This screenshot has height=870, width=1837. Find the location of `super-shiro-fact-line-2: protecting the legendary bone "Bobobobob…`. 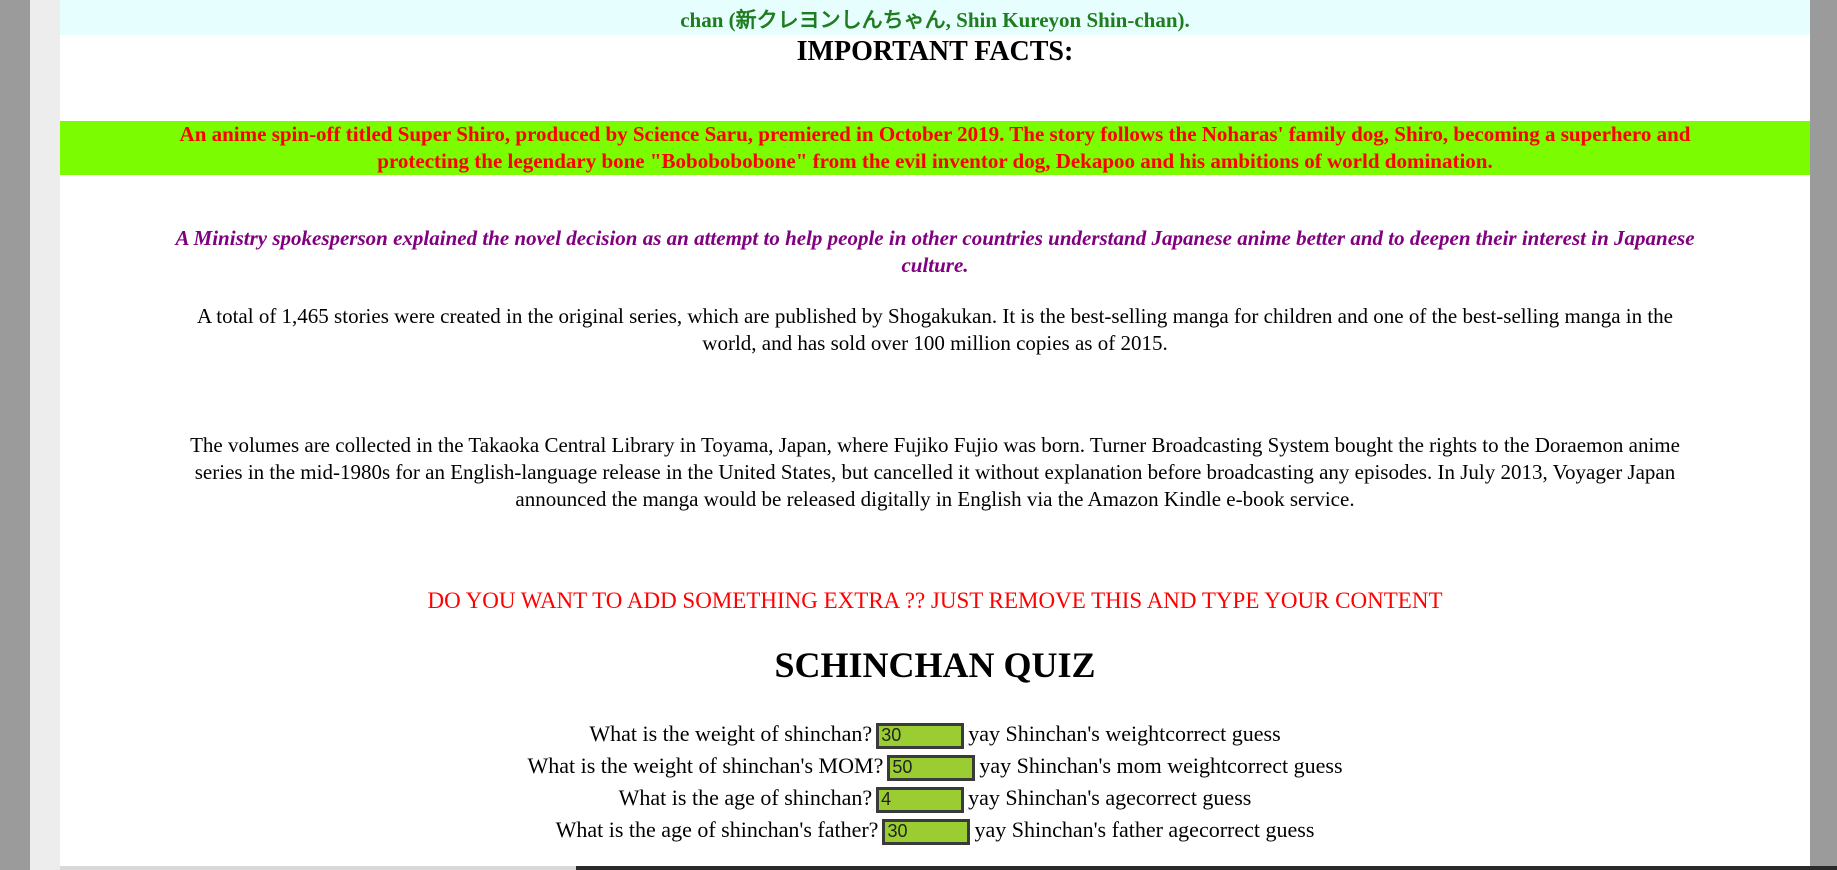

super-shiro-fact-line-2: protecting the legendary bone "Bobobobob… is located at coordinates (935, 161).